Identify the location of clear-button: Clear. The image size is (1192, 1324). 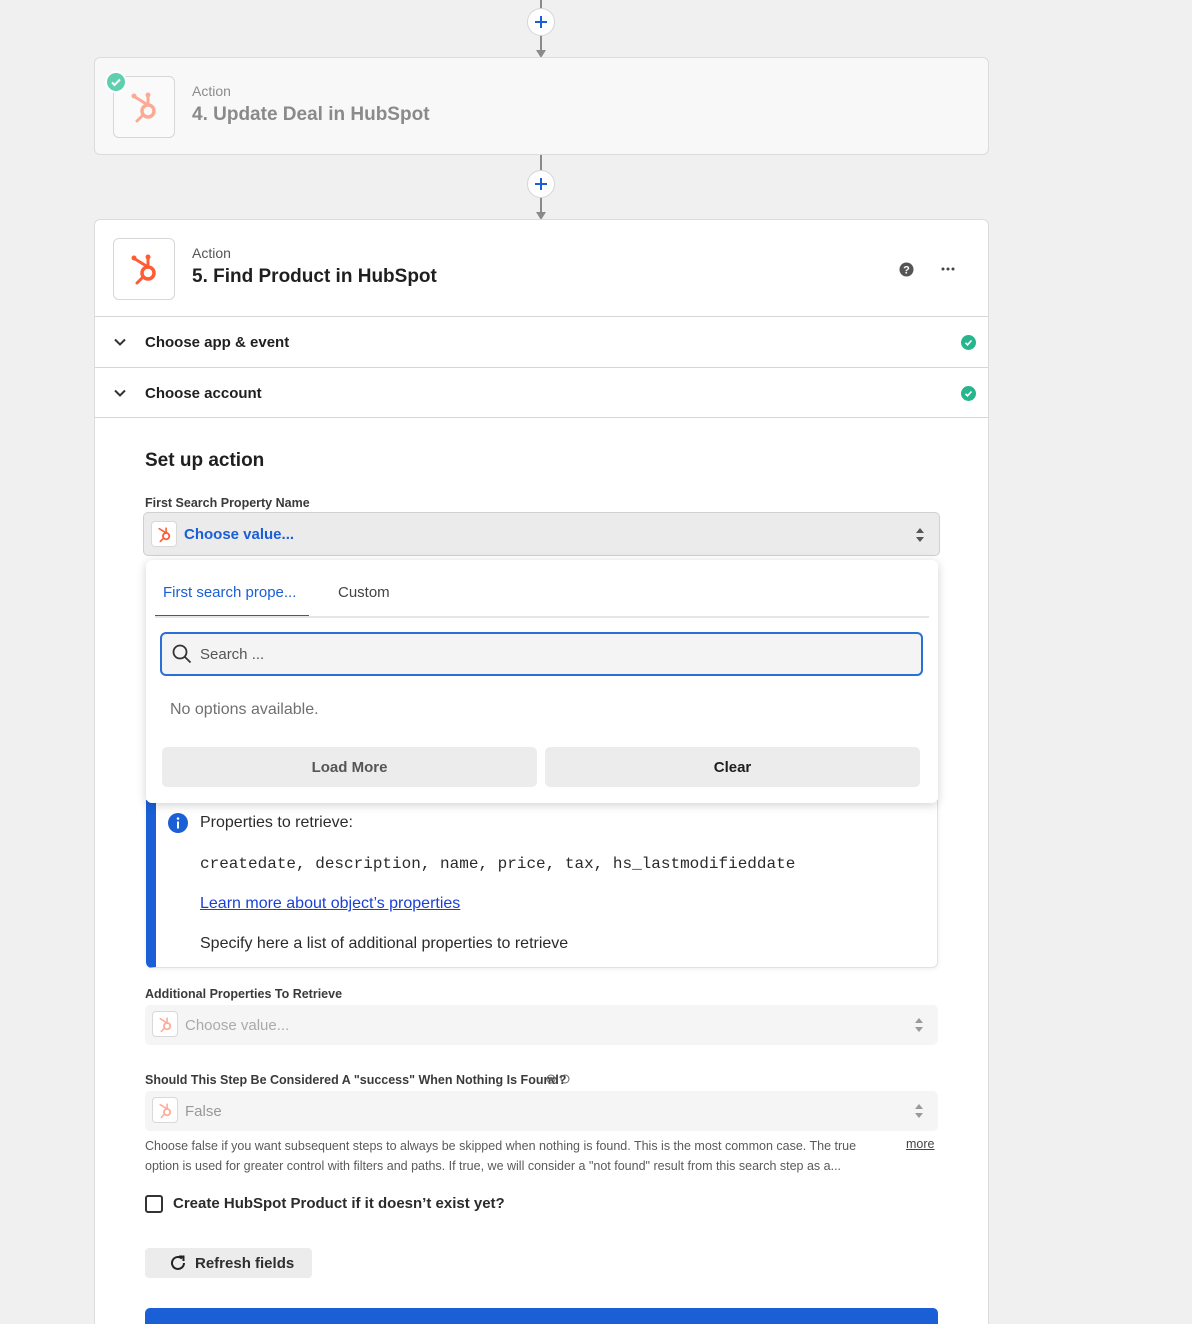
(732, 767).